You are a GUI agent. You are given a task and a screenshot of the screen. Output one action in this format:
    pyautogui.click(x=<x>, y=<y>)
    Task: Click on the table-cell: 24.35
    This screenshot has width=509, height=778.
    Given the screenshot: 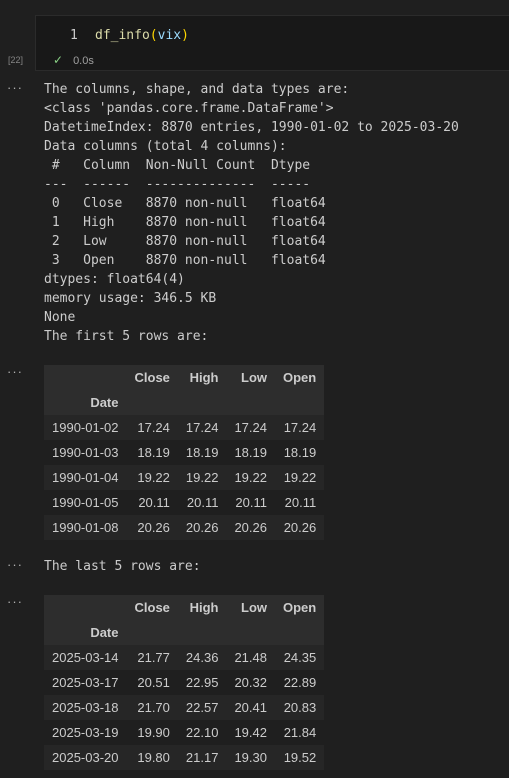 What is the action you would take?
    pyautogui.click(x=300, y=657)
    